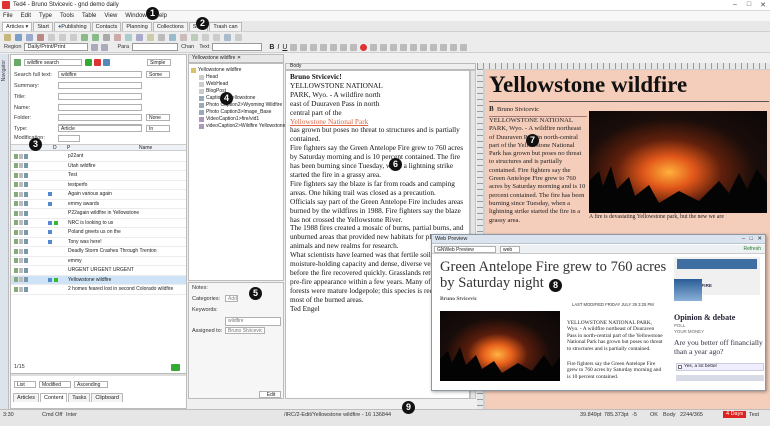 This screenshot has width=770, height=426. What do you see at coordinates (18, 37) in the screenshot?
I see `open-icon` at bounding box center [18, 37].